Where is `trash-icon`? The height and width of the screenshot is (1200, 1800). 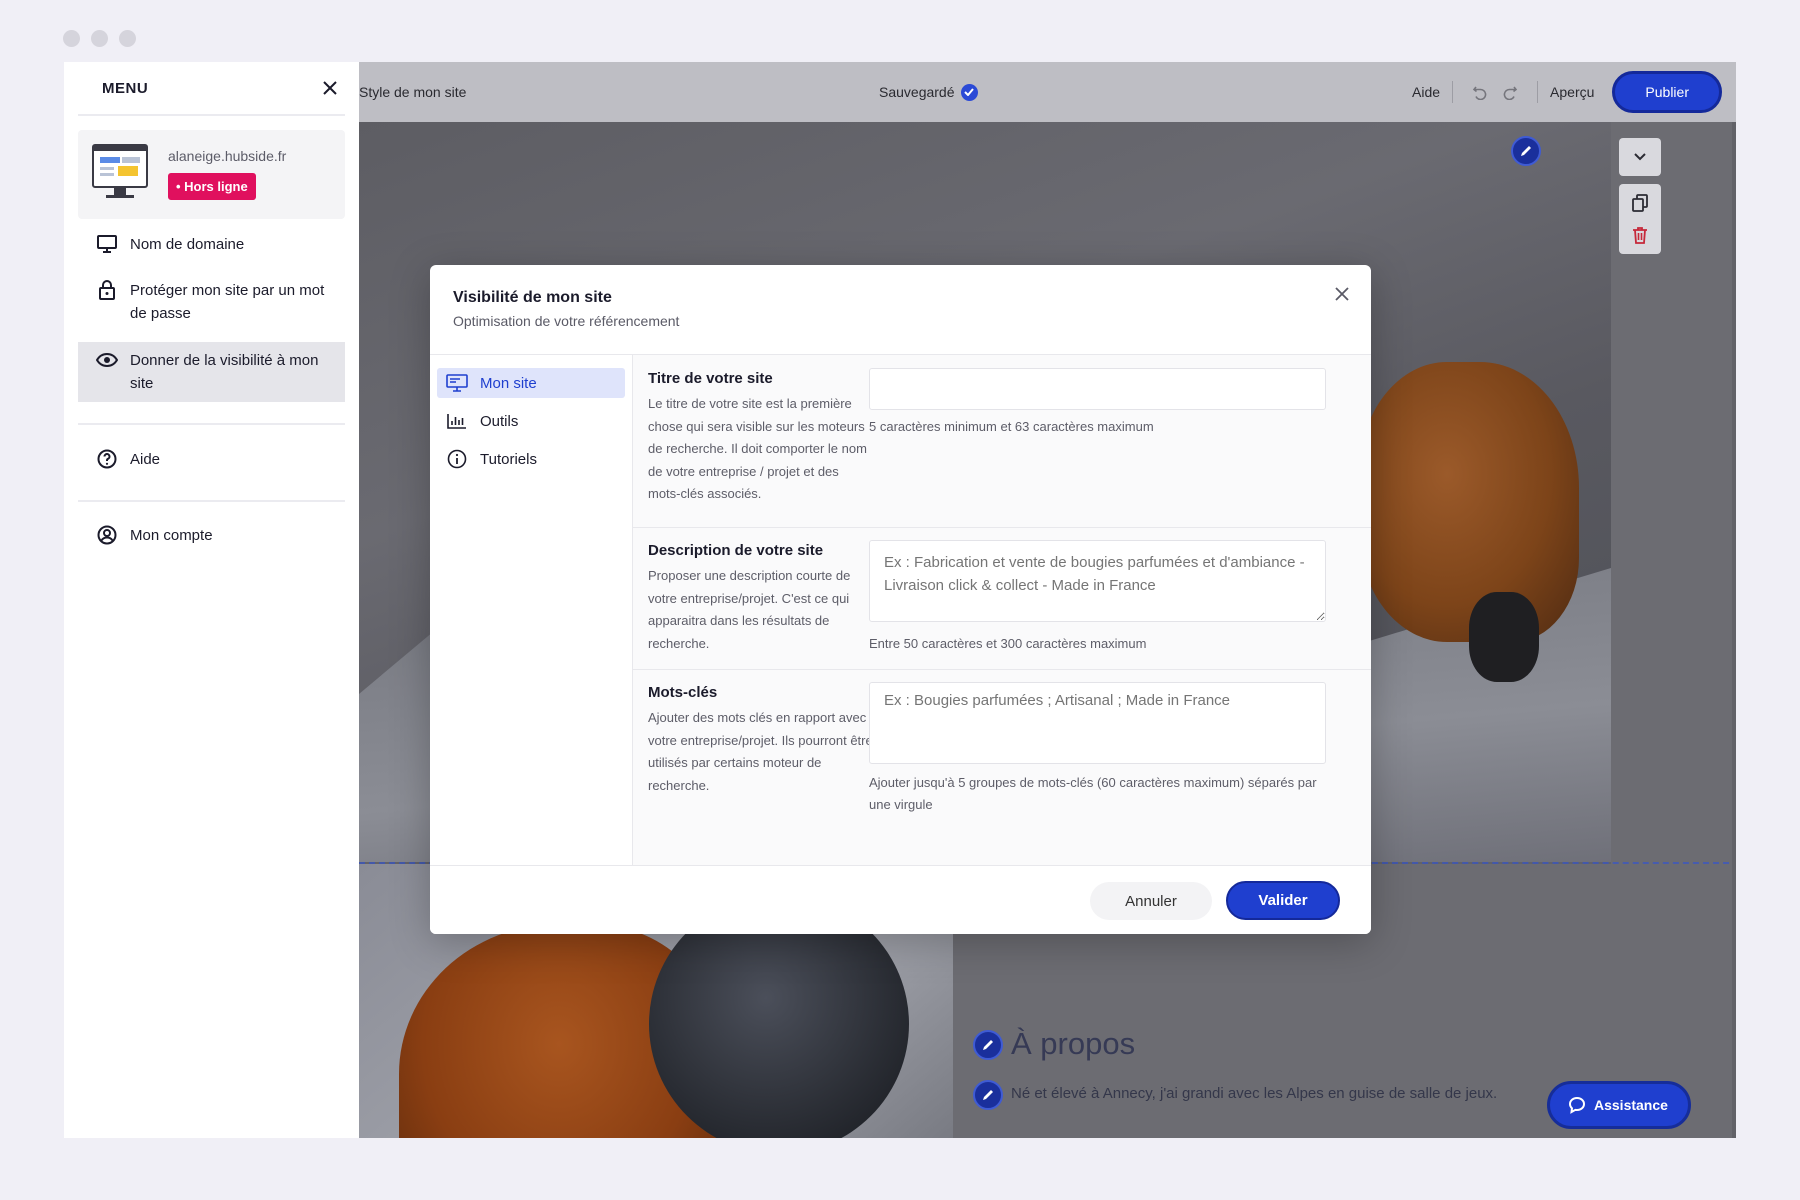
trash-icon is located at coordinates (1640, 235).